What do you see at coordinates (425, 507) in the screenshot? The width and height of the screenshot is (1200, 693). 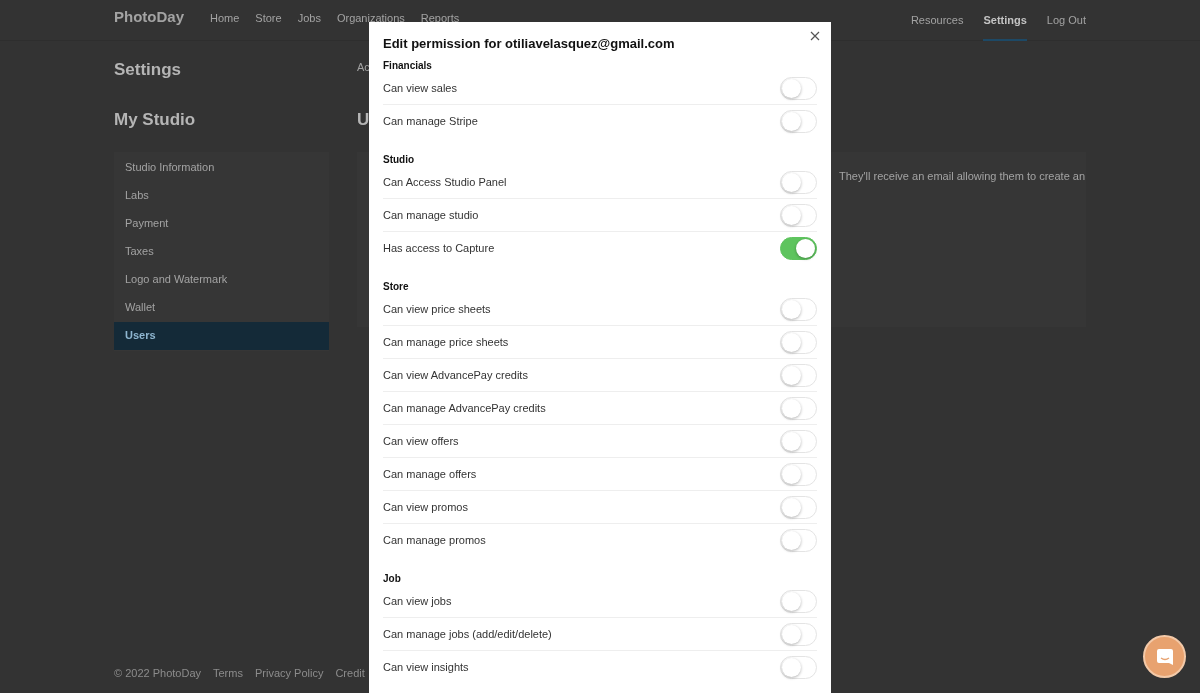 I see `permission-label: Can view promos` at bounding box center [425, 507].